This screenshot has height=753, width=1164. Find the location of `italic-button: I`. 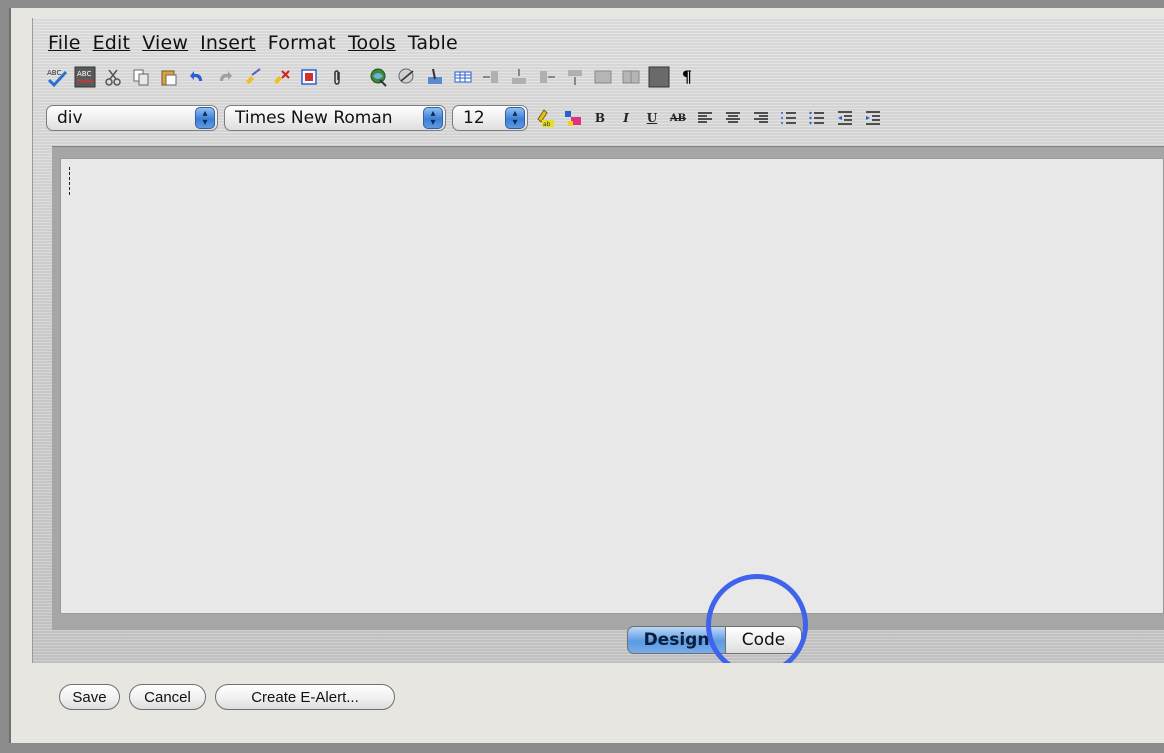

italic-button: I is located at coordinates (626, 118).